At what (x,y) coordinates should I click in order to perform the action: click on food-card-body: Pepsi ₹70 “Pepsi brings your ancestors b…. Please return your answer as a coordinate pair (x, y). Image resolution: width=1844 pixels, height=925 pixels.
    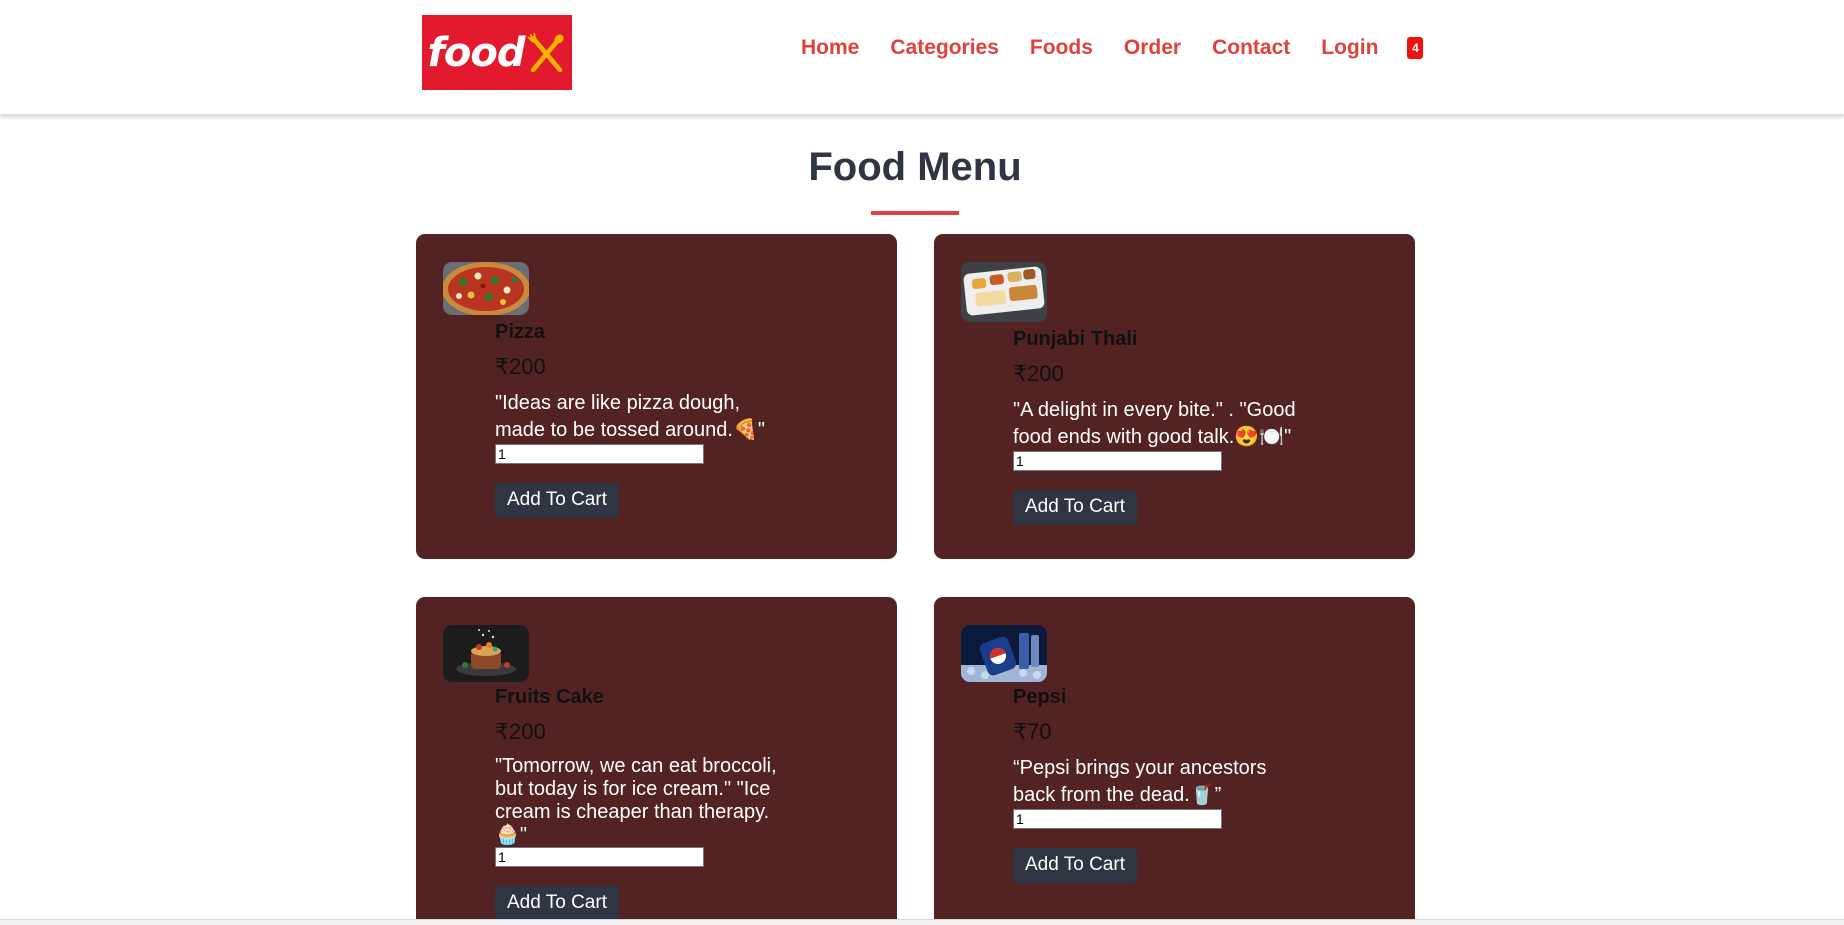
    Looking at the image, I should click on (1158, 784).